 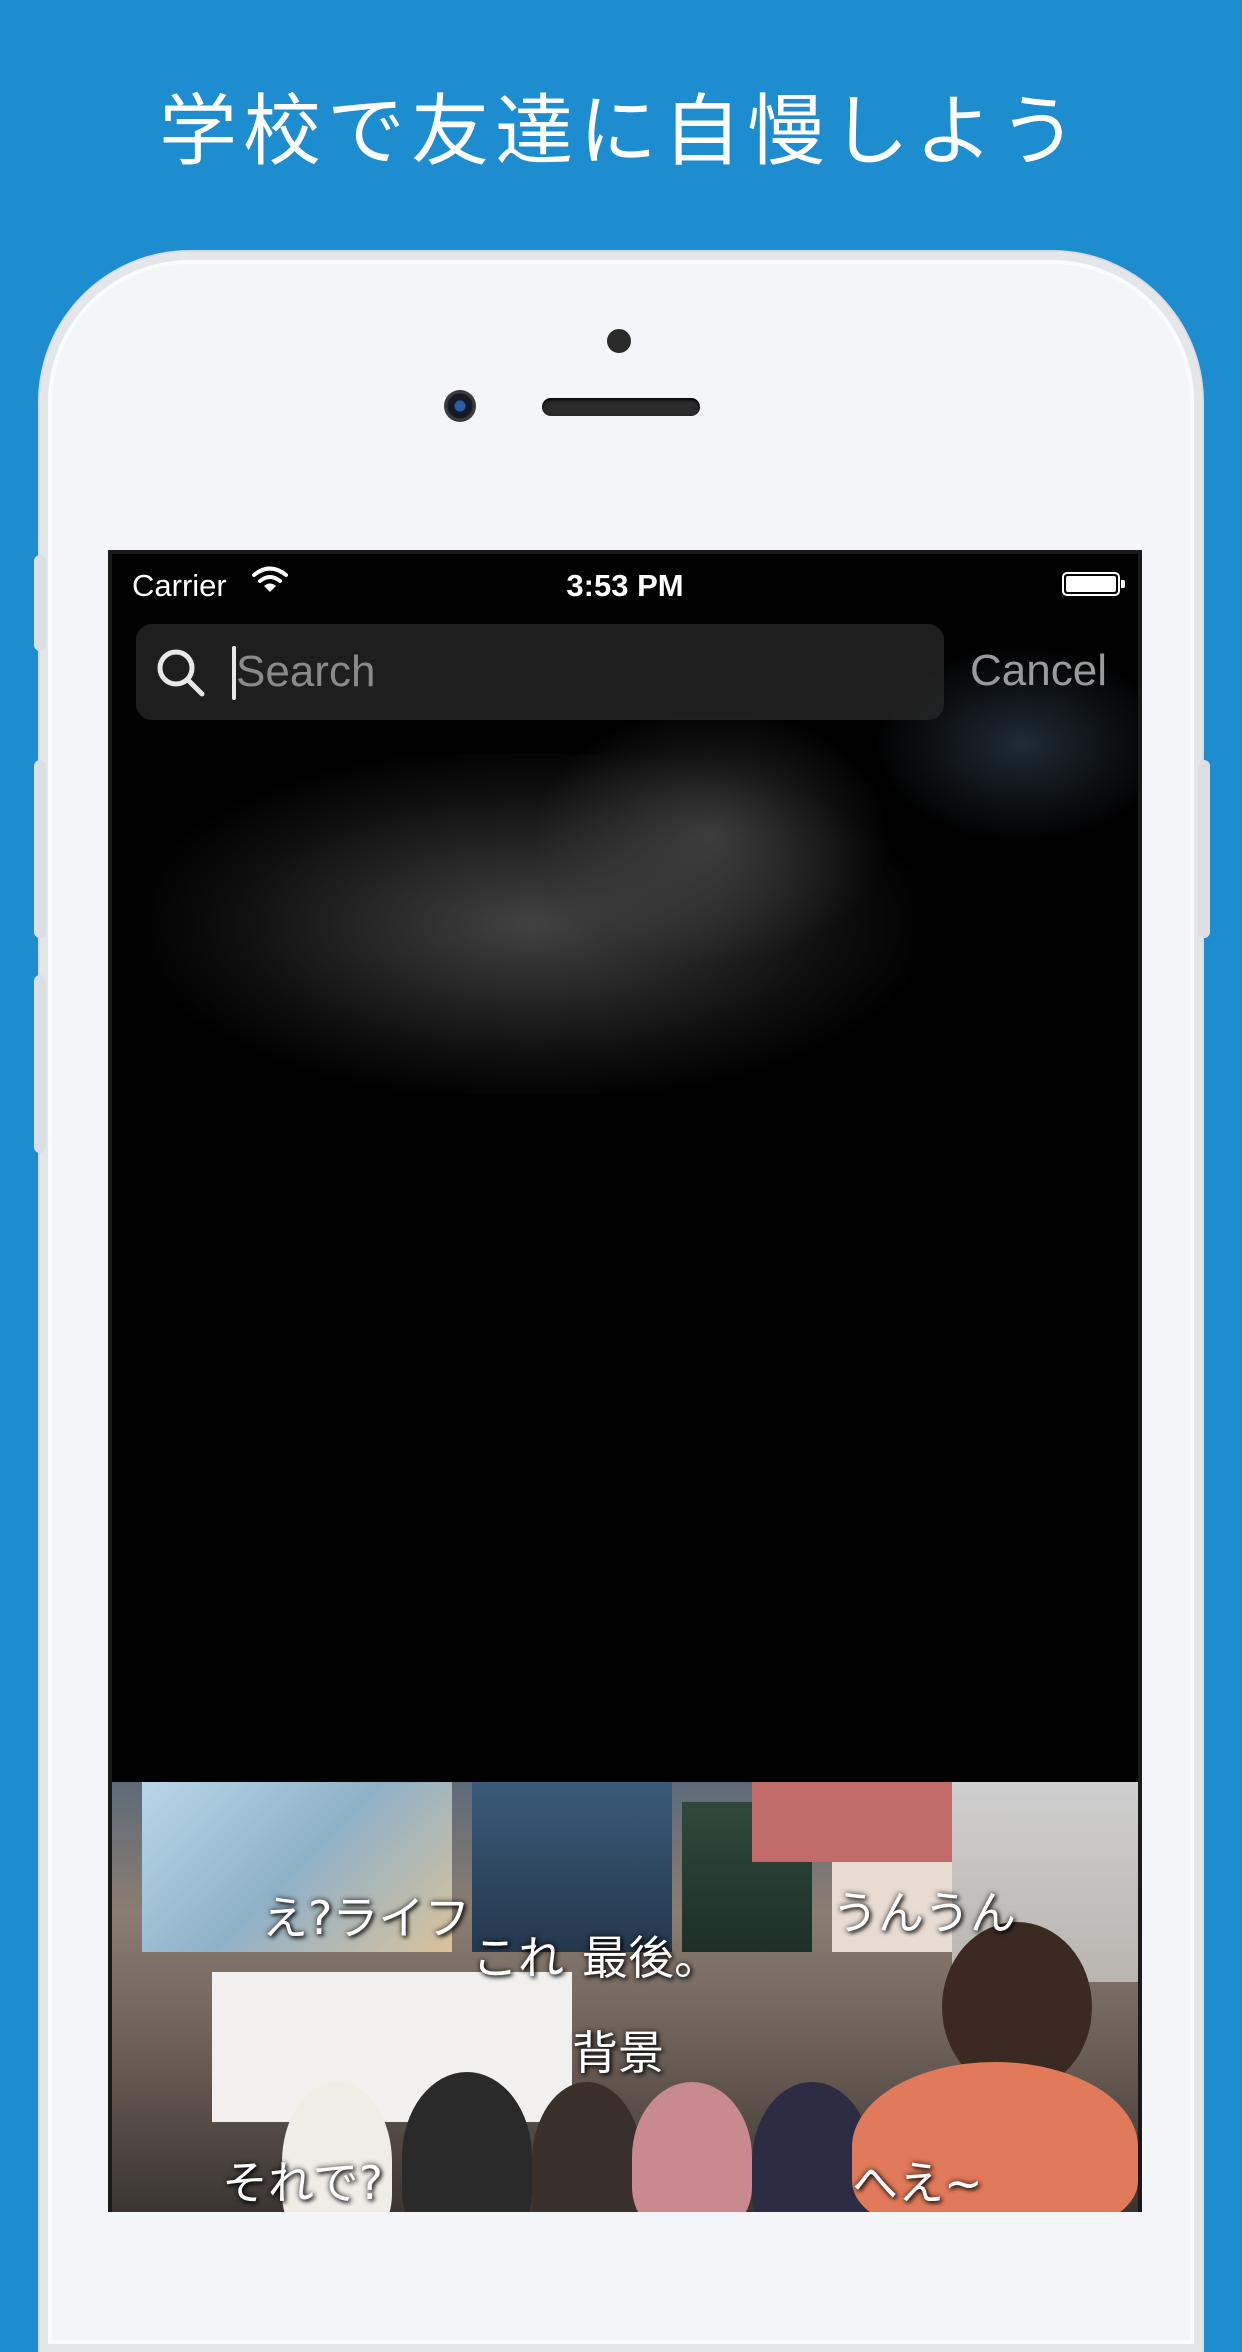 I want to click on cancel-button: Cancel, so click(x=1038, y=671).